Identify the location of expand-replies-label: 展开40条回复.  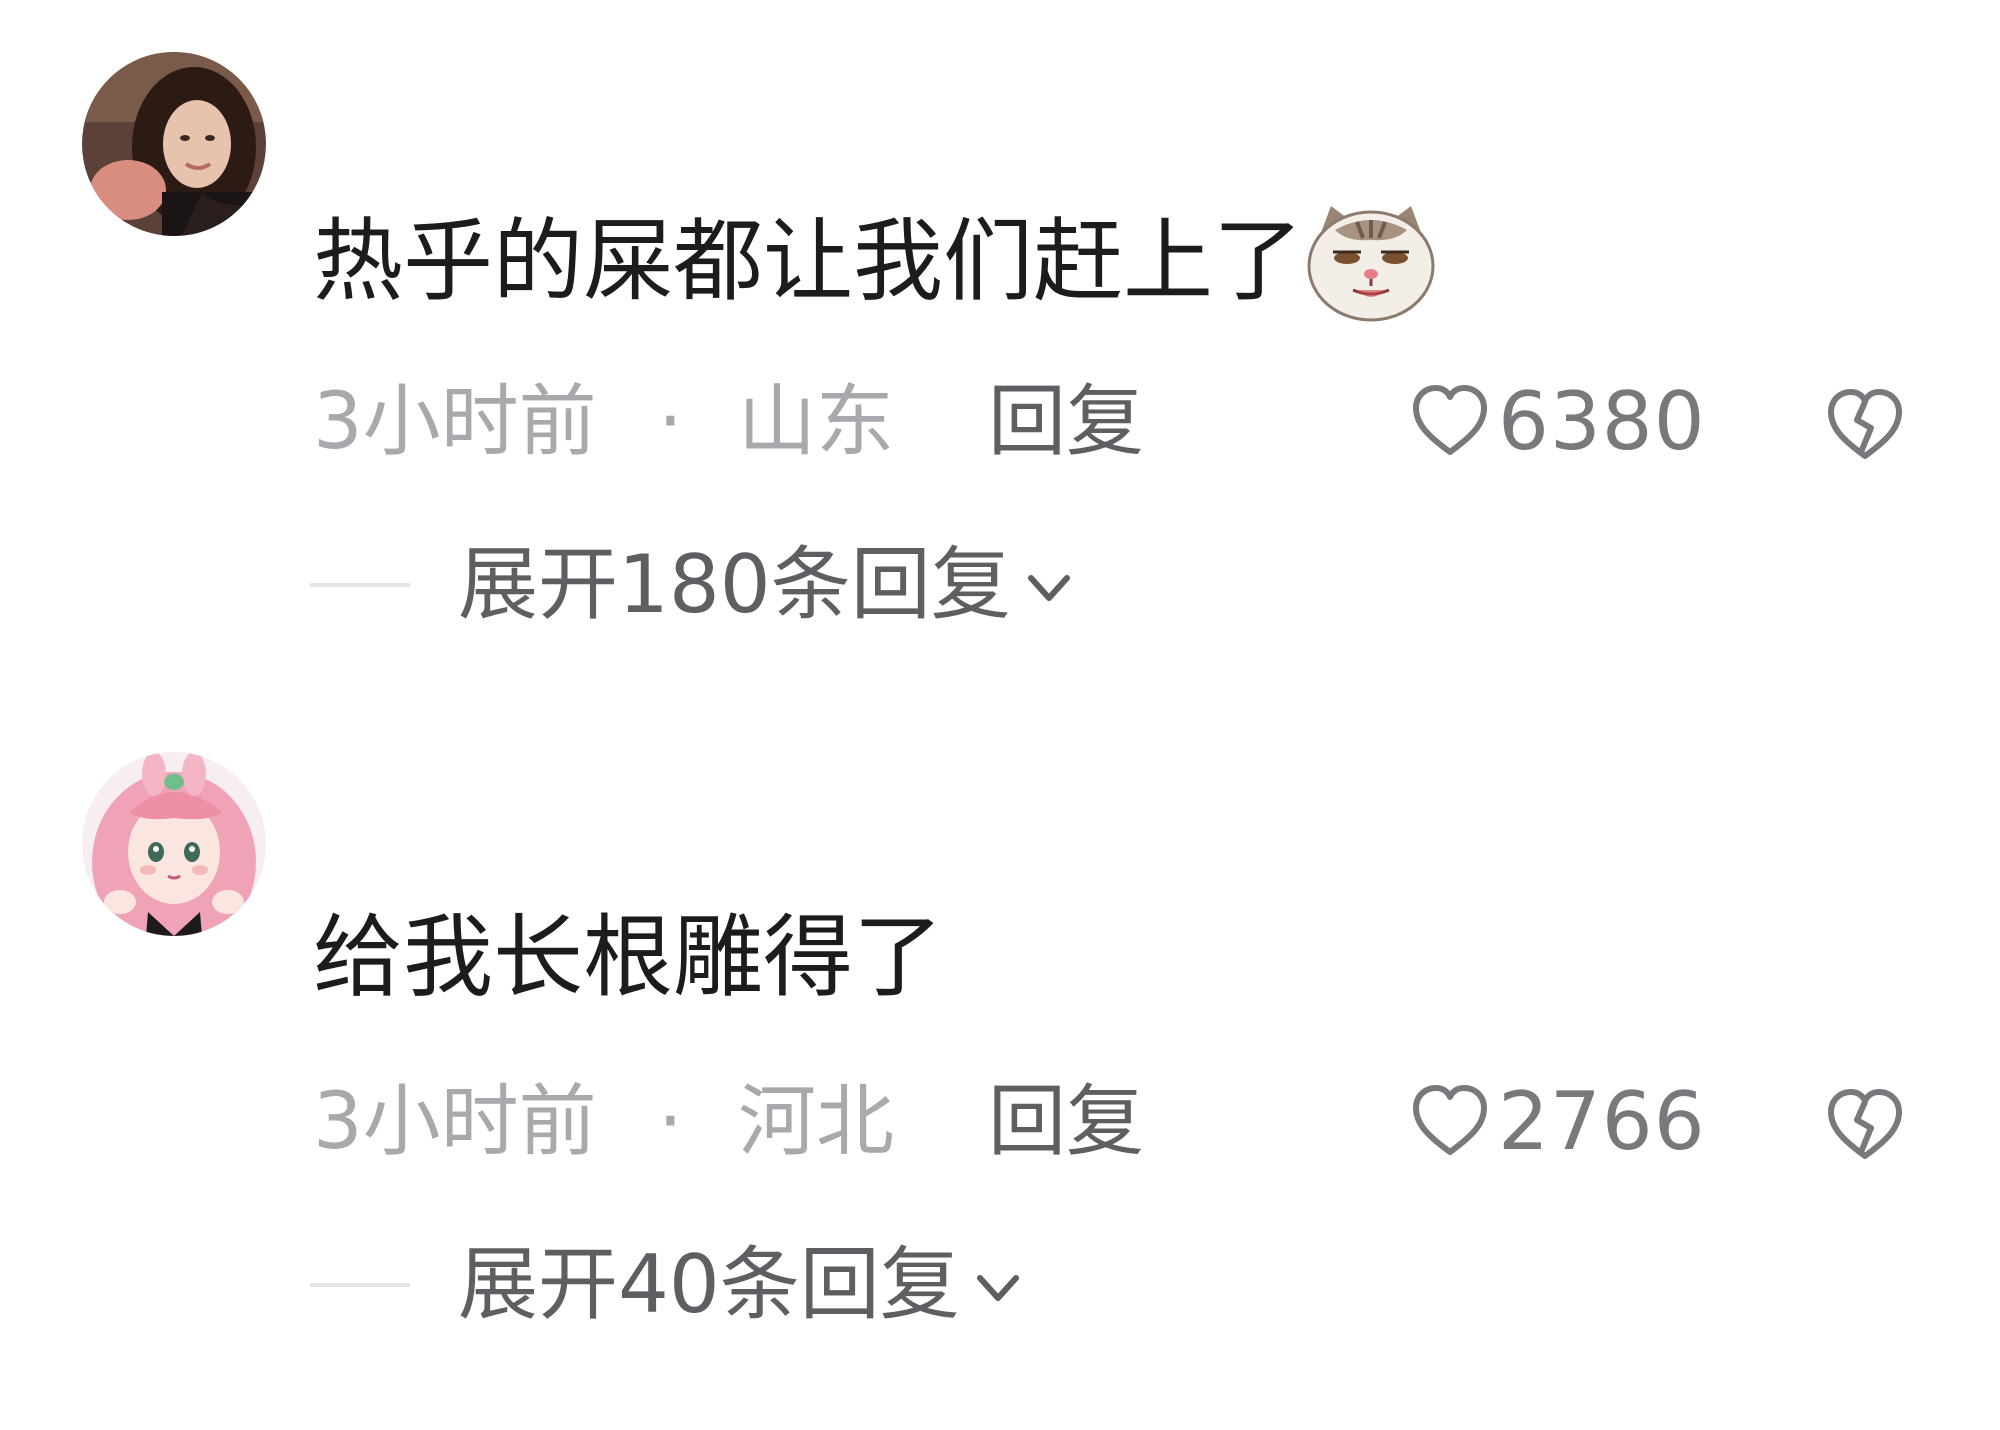
(709, 1284).